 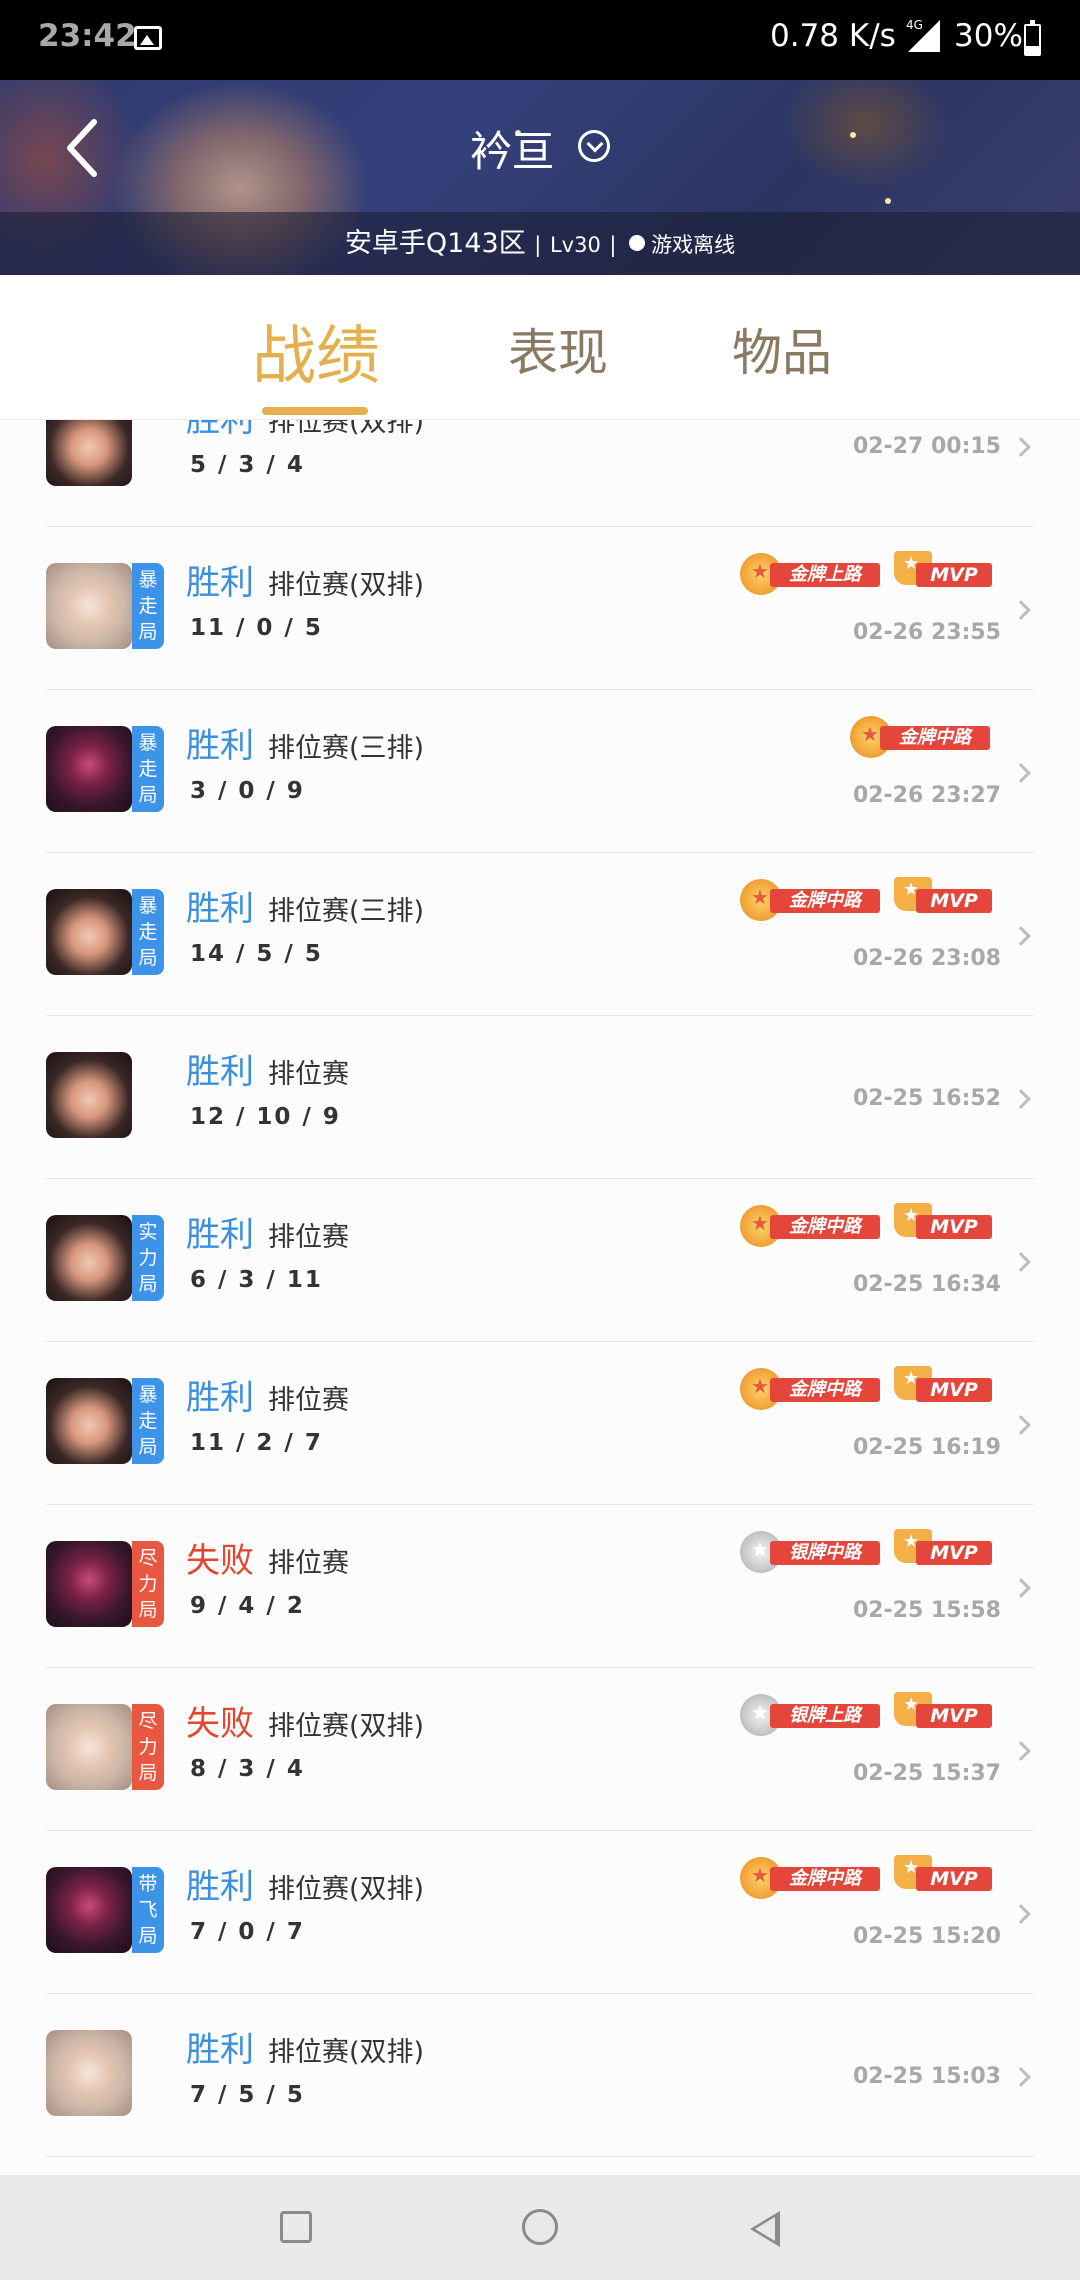 What do you see at coordinates (435, 243) in the screenshot?
I see `server-name: 安卓手Q143区` at bounding box center [435, 243].